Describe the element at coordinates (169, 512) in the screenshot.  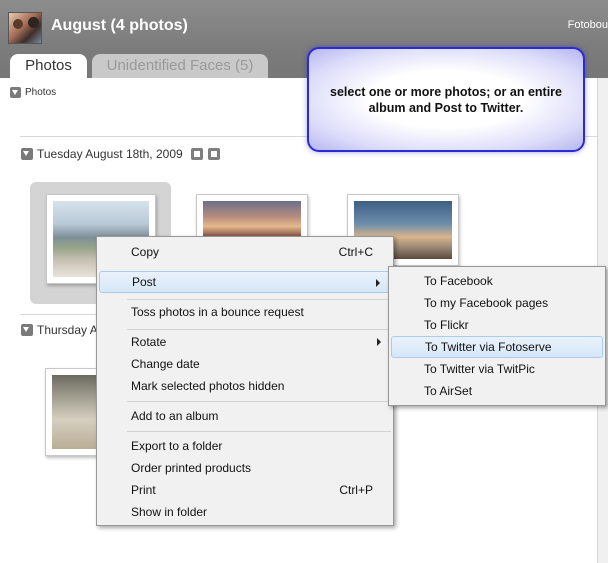
I see `menu-item-label: Show in folder` at that location.